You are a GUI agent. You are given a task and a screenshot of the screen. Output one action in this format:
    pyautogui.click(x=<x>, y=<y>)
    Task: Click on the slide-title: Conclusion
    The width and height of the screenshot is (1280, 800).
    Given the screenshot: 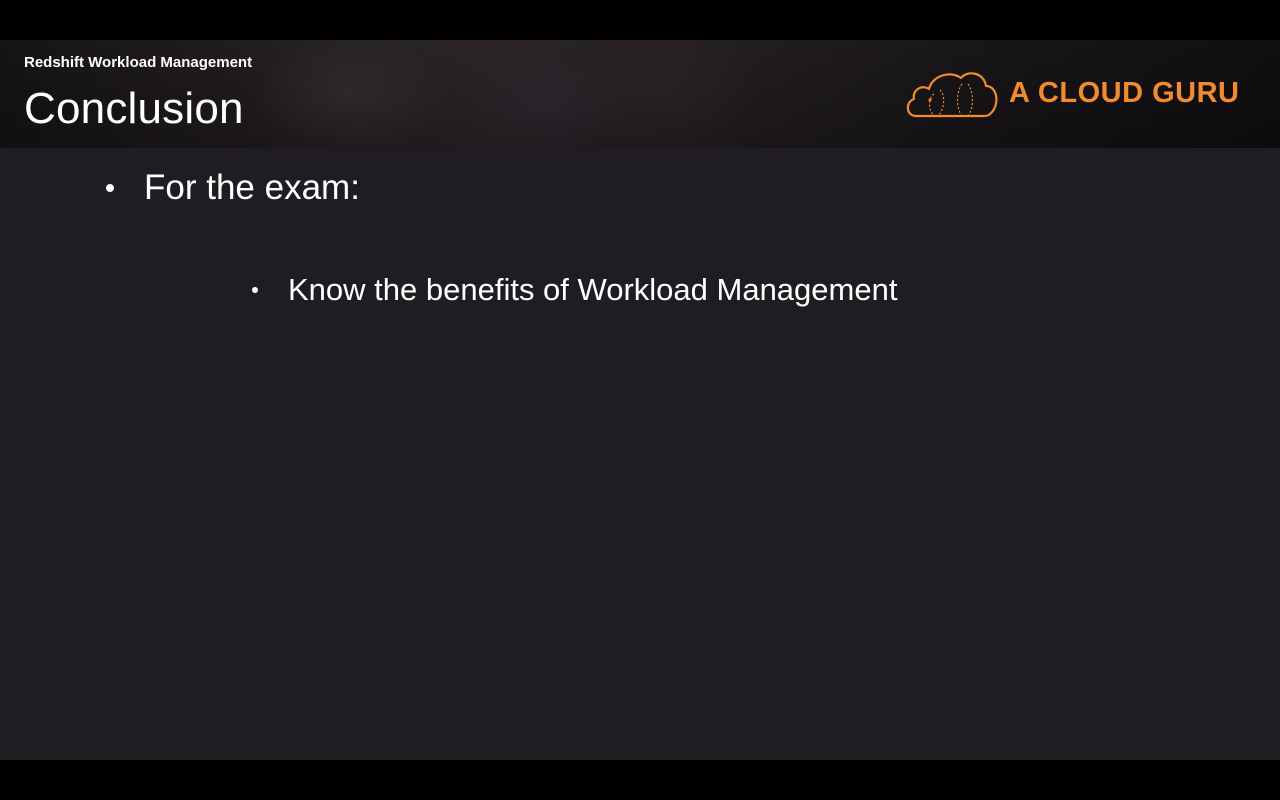 What is the action you would take?
    pyautogui.click(x=134, y=108)
    